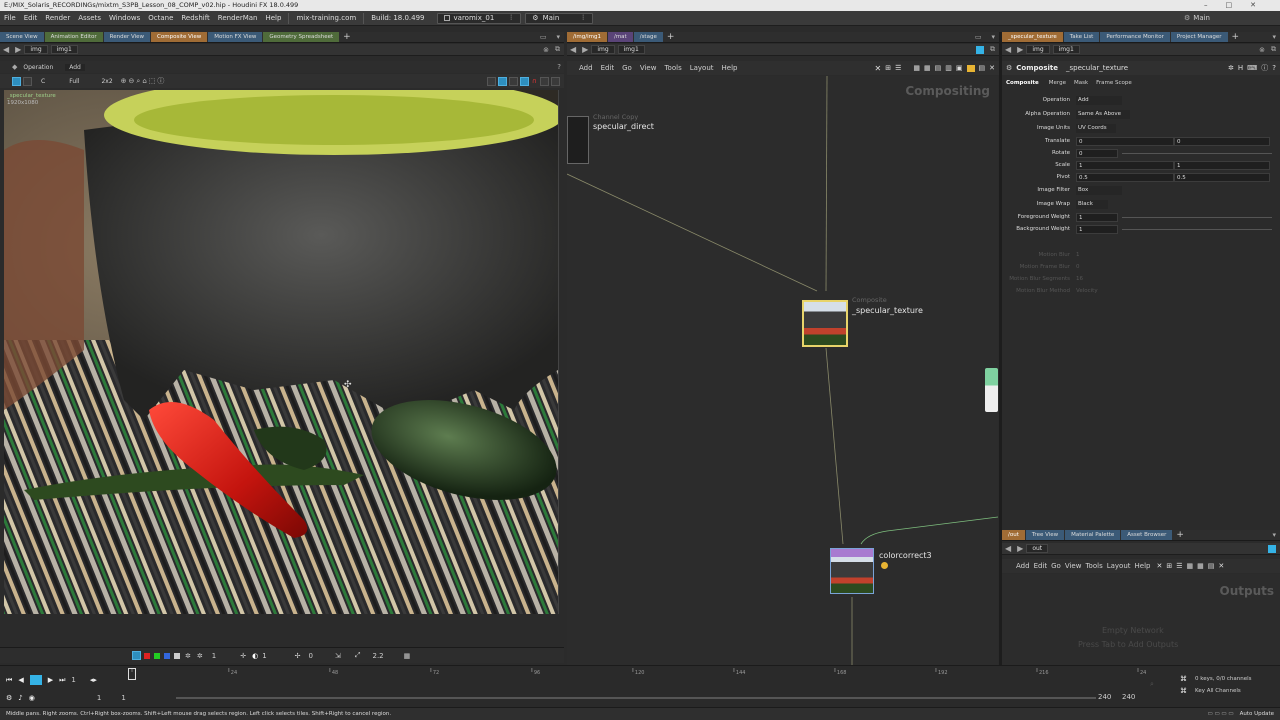 Image resolution: width=1280 pixels, height=720 pixels. Describe the element at coordinates (1180, 535) in the screenshot. I see `add-tab-icon: +` at that location.